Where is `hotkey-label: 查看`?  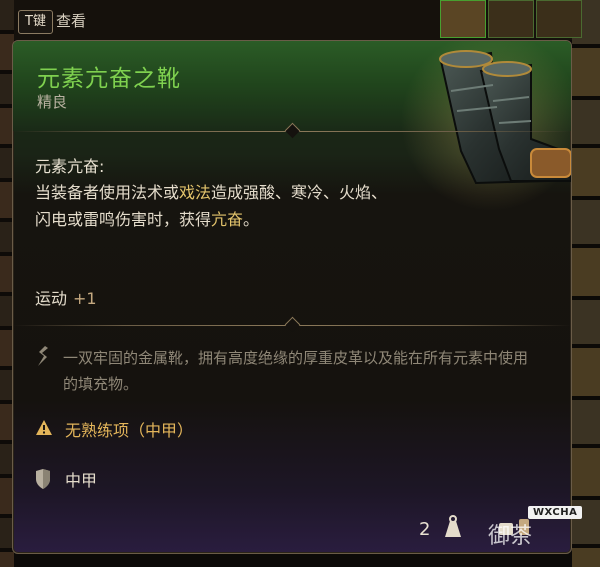
hotkey-label: 查看 is located at coordinates (71, 21).